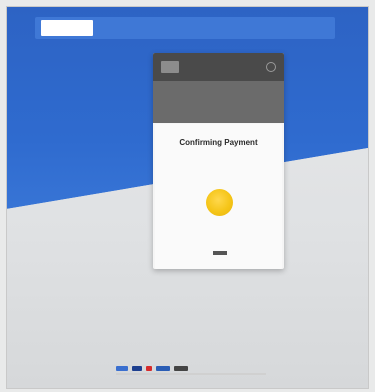 This screenshot has width=375, height=392. What do you see at coordinates (271, 67) in the screenshot?
I see `close-icon` at bounding box center [271, 67].